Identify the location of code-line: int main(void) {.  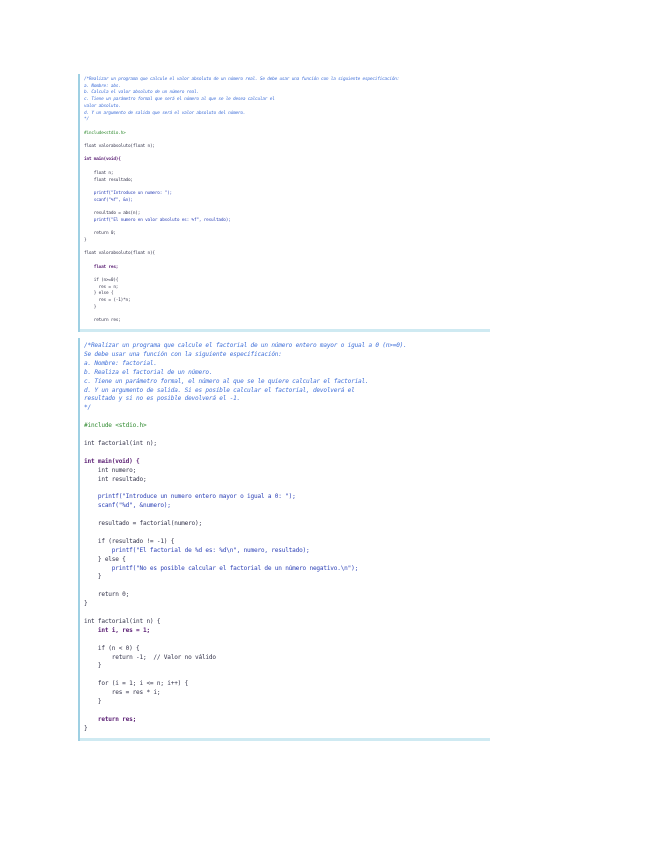
(112, 461).